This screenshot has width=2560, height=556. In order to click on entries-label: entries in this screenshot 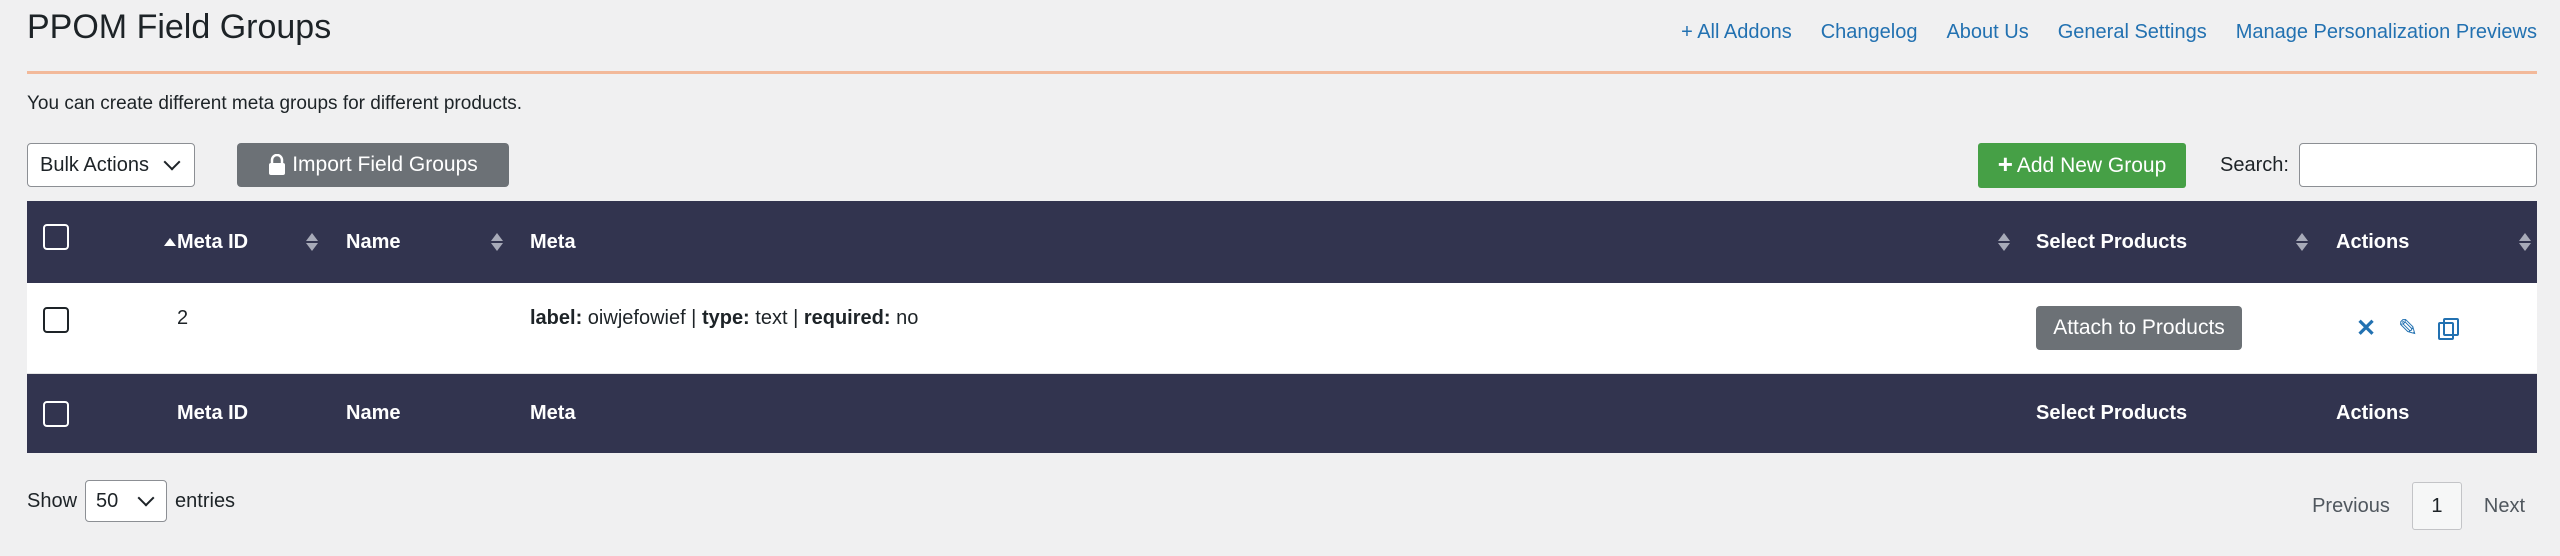, I will do `click(205, 500)`.